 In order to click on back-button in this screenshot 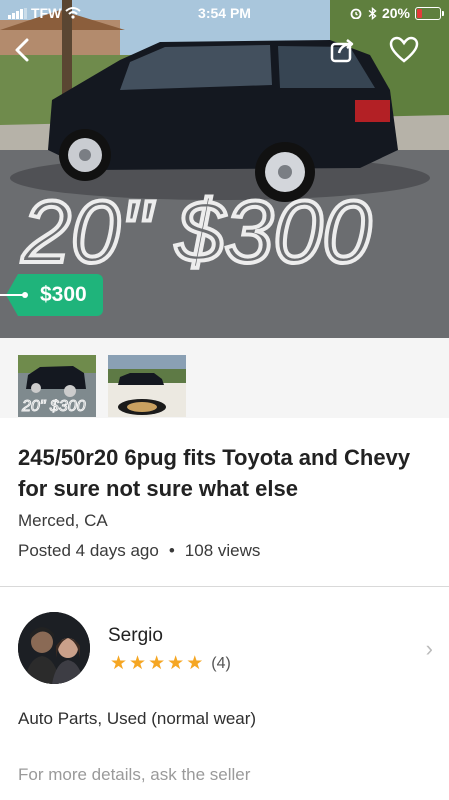, I will do `click(22, 50)`.